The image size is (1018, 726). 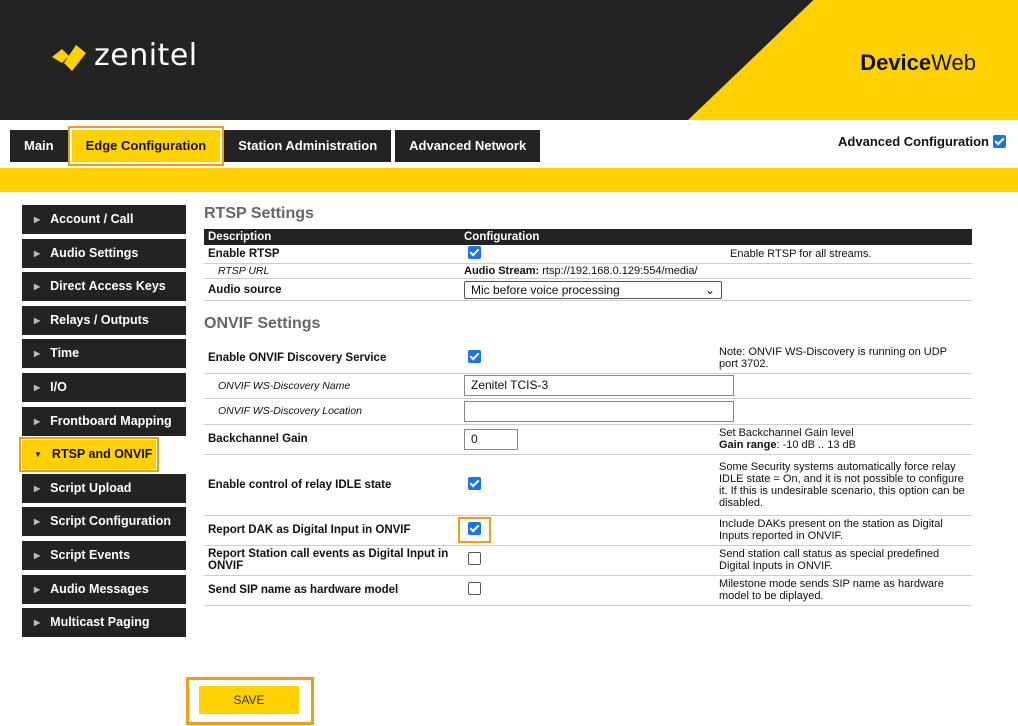 I want to click on brand-bold: Device, so click(x=896, y=62).